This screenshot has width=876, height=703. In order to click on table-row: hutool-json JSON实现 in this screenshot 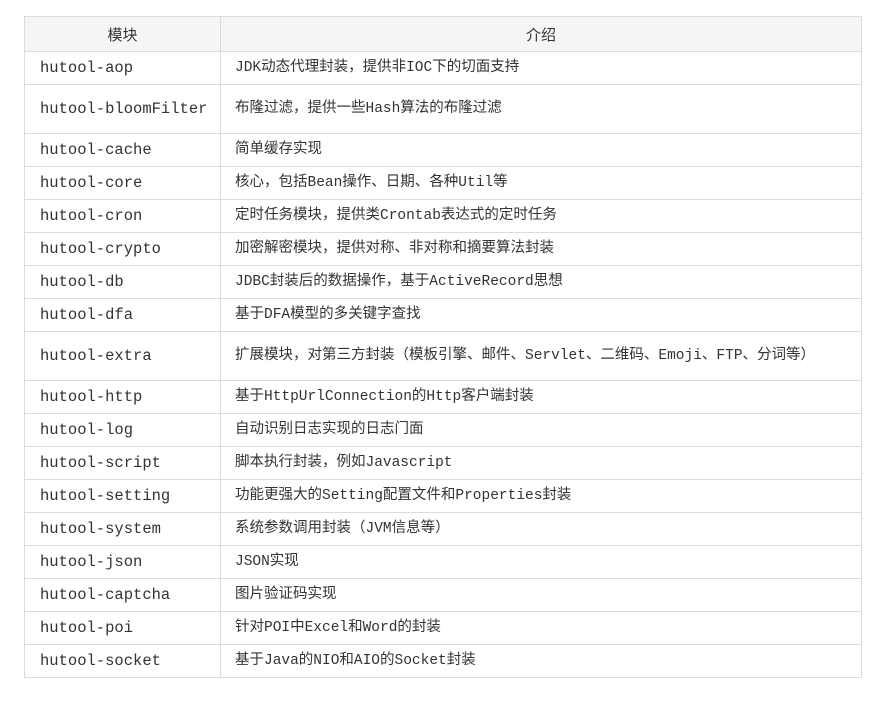, I will do `click(443, 562)`.